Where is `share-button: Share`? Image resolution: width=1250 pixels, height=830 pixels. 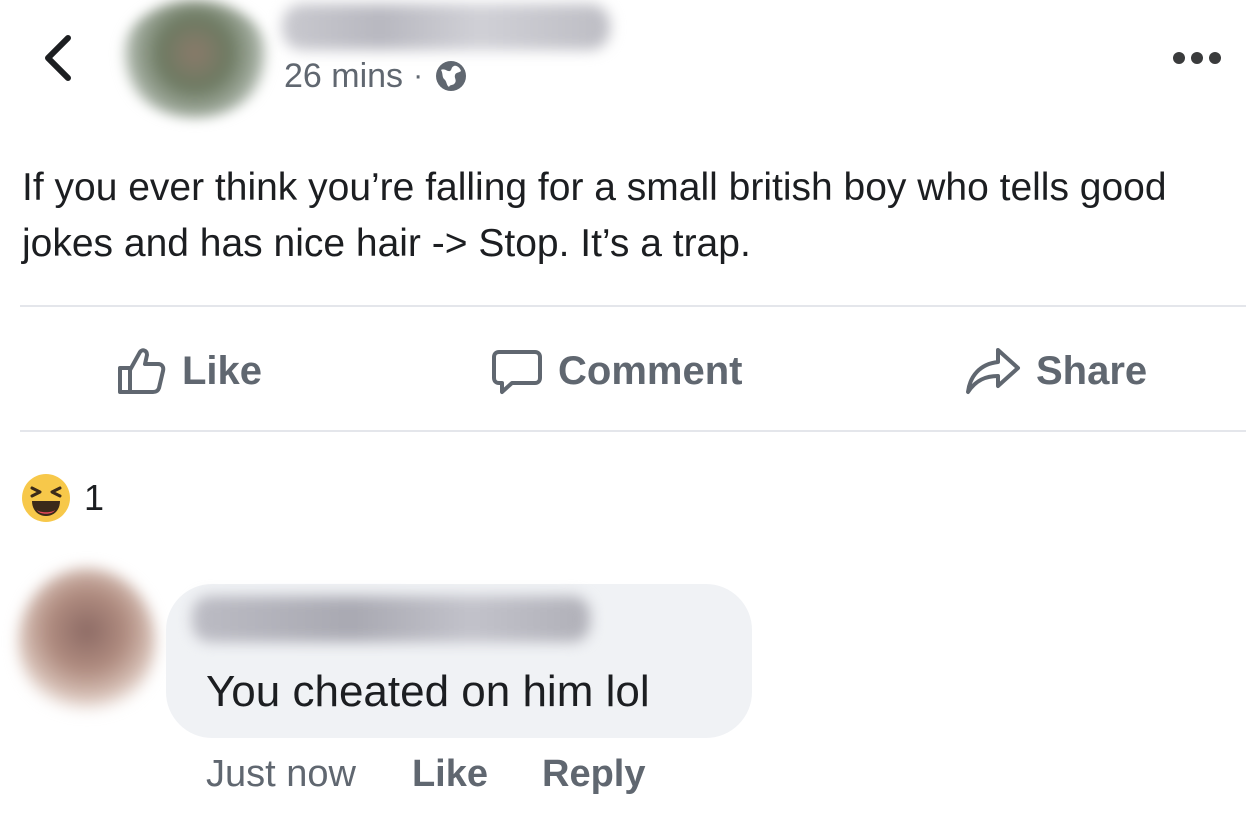
share-button: Share is located at coordinates (1055, 371).